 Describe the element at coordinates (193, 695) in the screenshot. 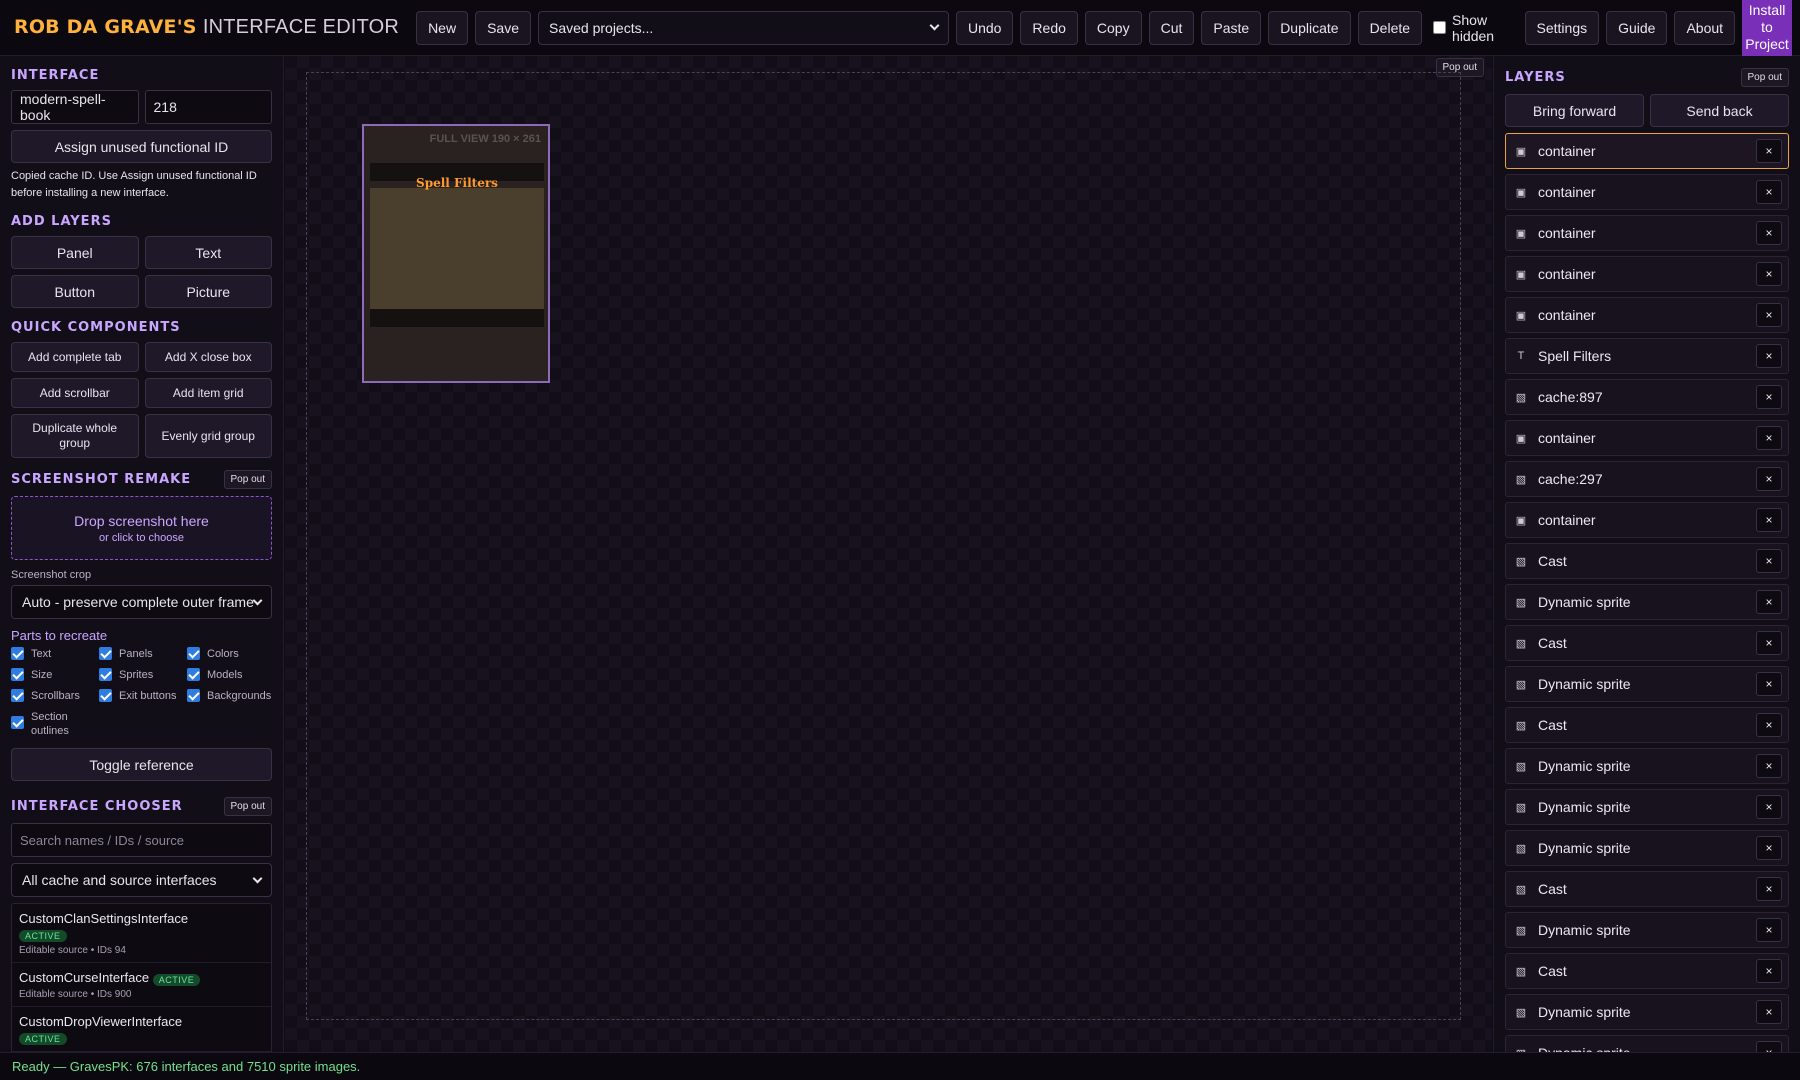

I see `part-backgrounds-checkbox` at that location.